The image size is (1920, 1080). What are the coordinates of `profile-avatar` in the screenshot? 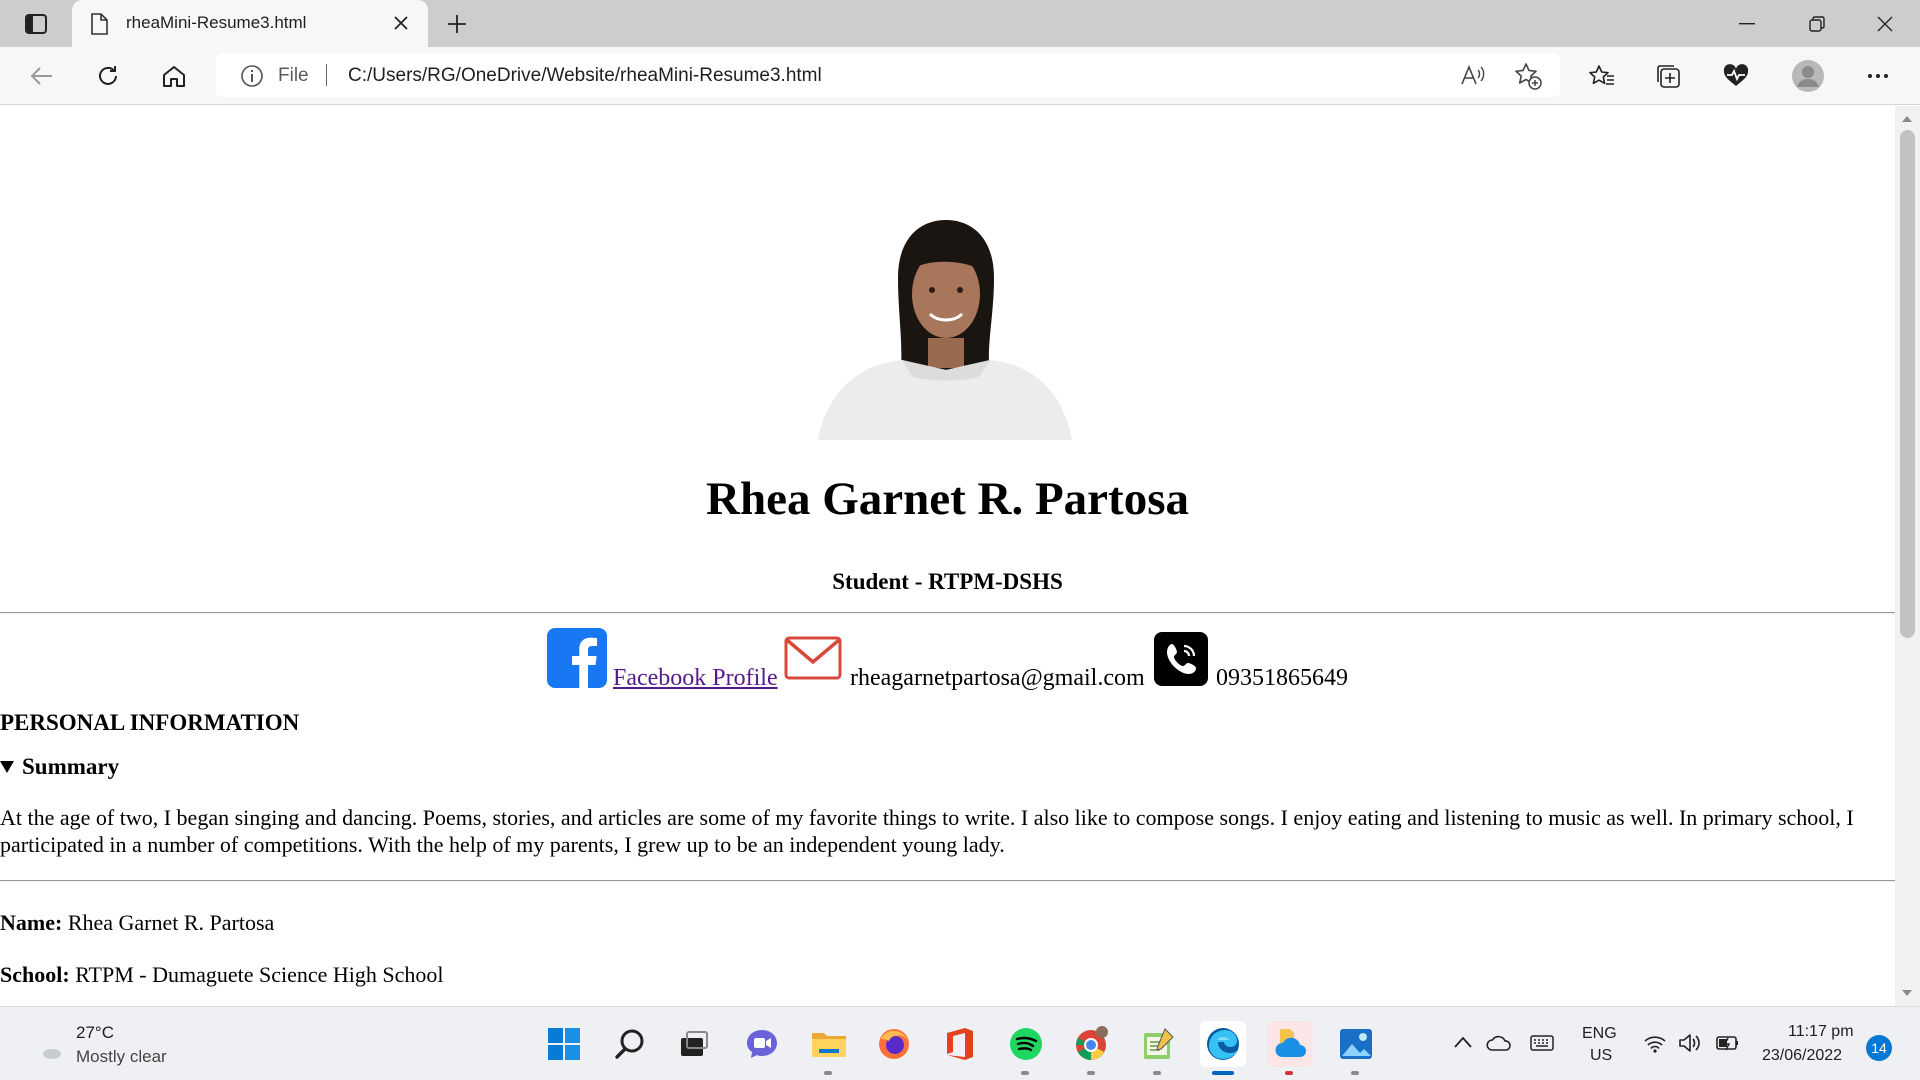 It's located at (1808, 76).